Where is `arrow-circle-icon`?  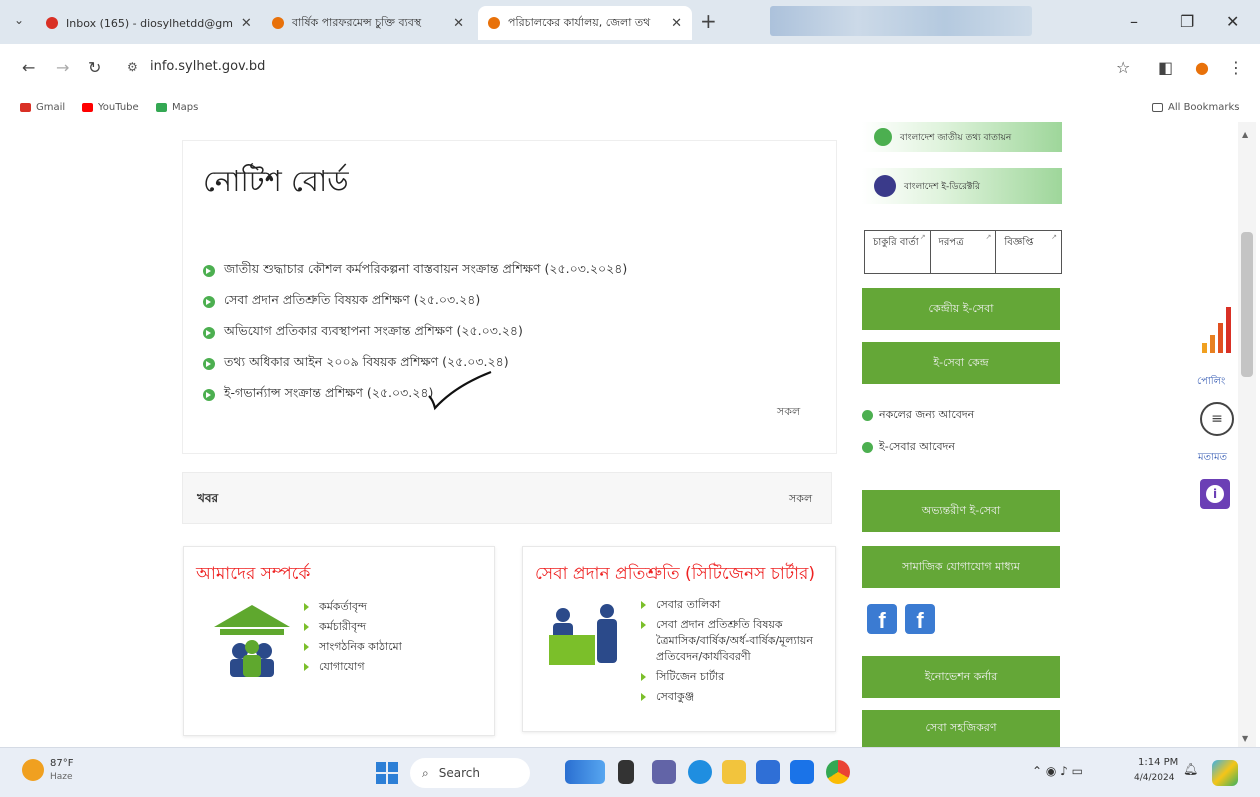
arrow-circle-icon is located at coordinates (209, 363).